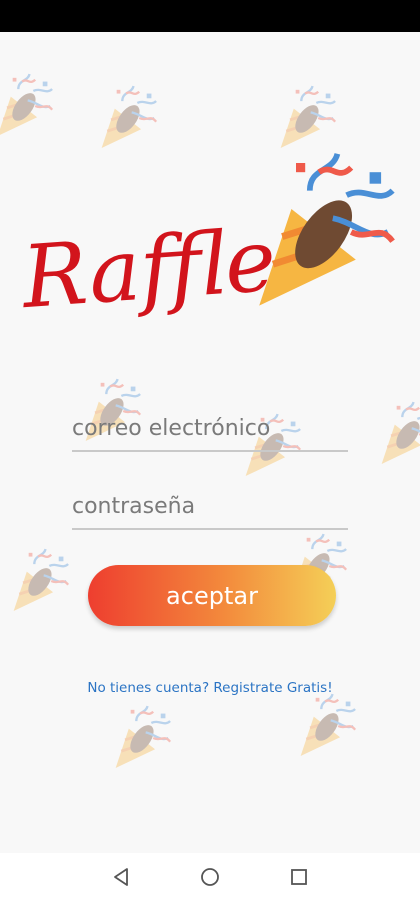  I want to click on email-field, so click(210, 429).